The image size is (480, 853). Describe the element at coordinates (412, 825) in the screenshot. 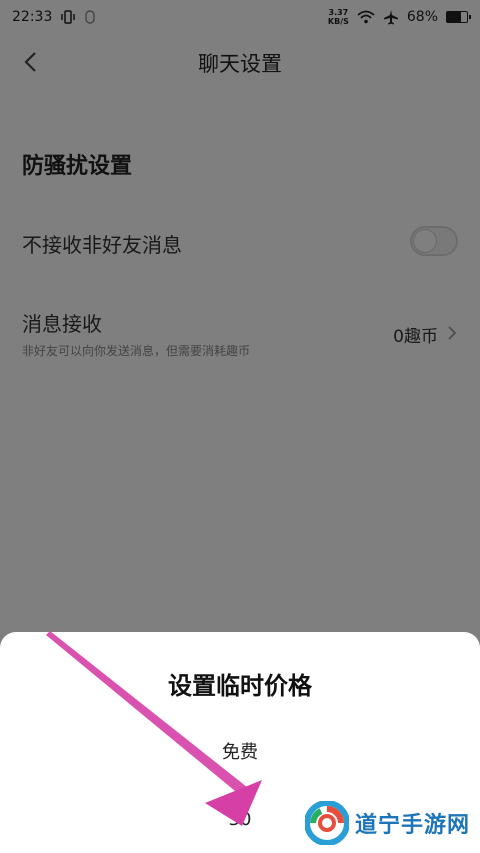

I see `watermark-text: 道宁手游网` at that location.